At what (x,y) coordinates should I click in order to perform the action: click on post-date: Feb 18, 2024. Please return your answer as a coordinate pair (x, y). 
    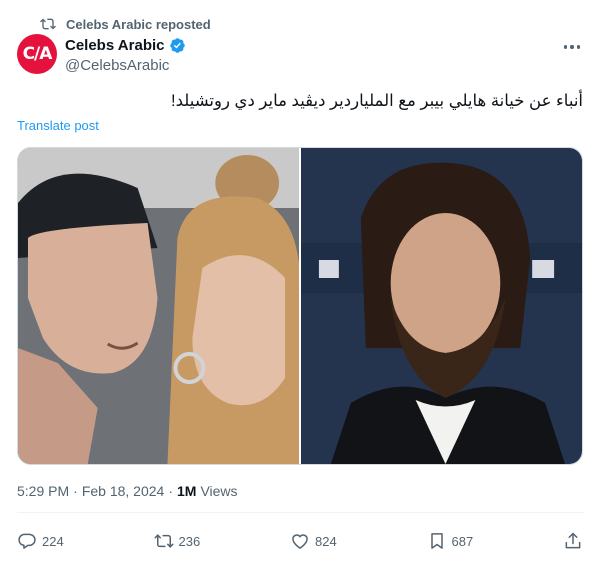
    Looking at the image, I should click on (123, 491).